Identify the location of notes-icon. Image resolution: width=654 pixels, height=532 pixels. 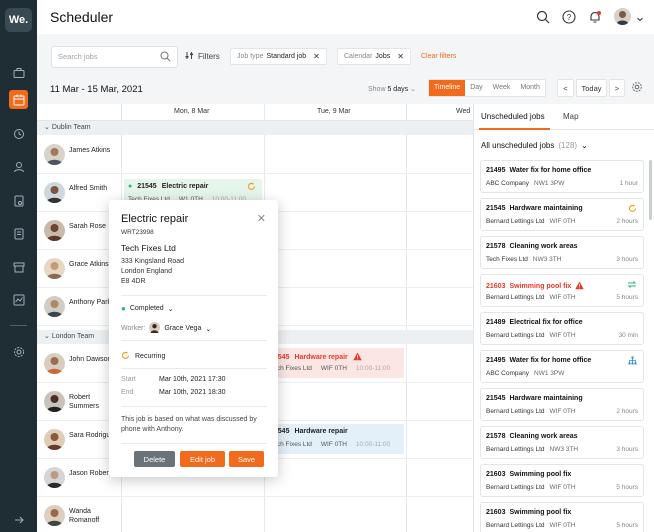
(18, 233).